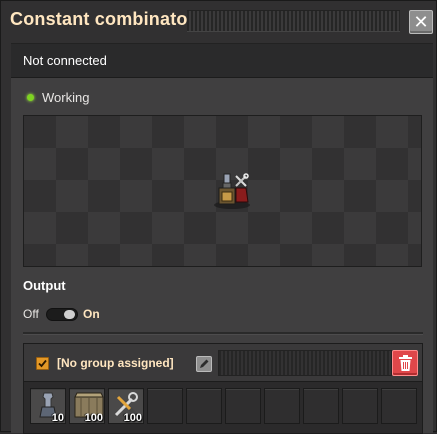  What do you see at coordinates (91, 314) in the screenshot?
I see `switch-on-label: On` at bounding box center [91, 314].